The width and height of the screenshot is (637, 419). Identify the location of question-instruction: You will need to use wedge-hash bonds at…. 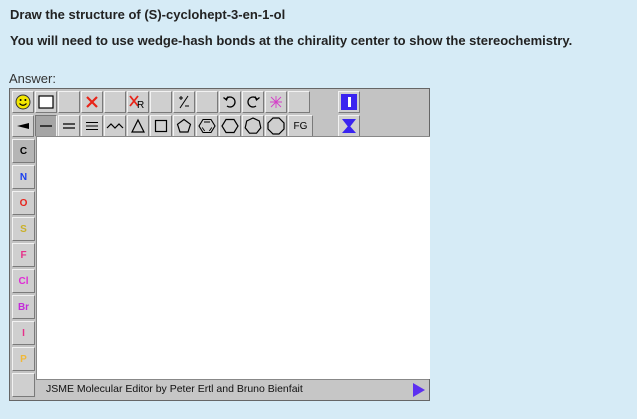
(291, 40).